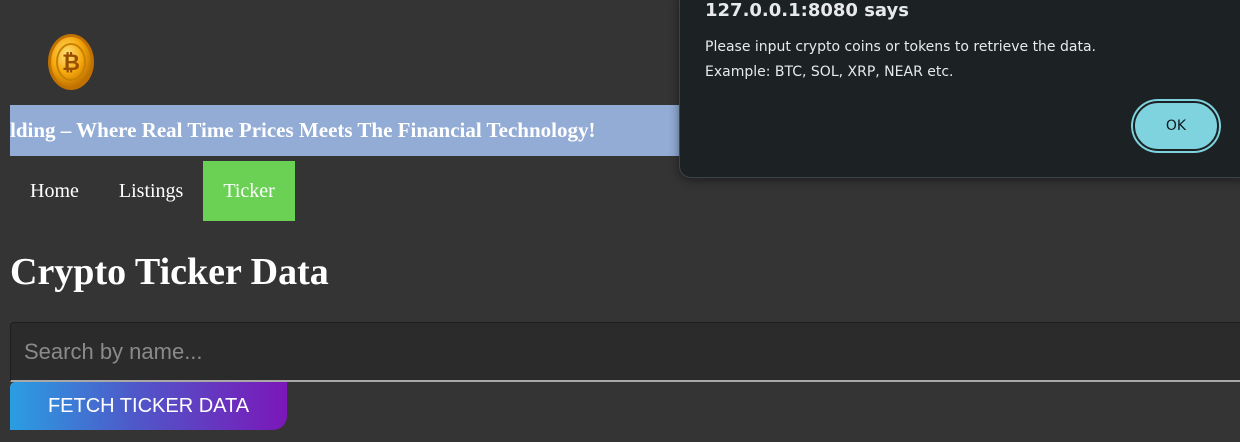 The height and width of the screenshot is (442, 1240). Describe the element at coordinates (625, 352) in the screenshot. I see `search-input` at that location.